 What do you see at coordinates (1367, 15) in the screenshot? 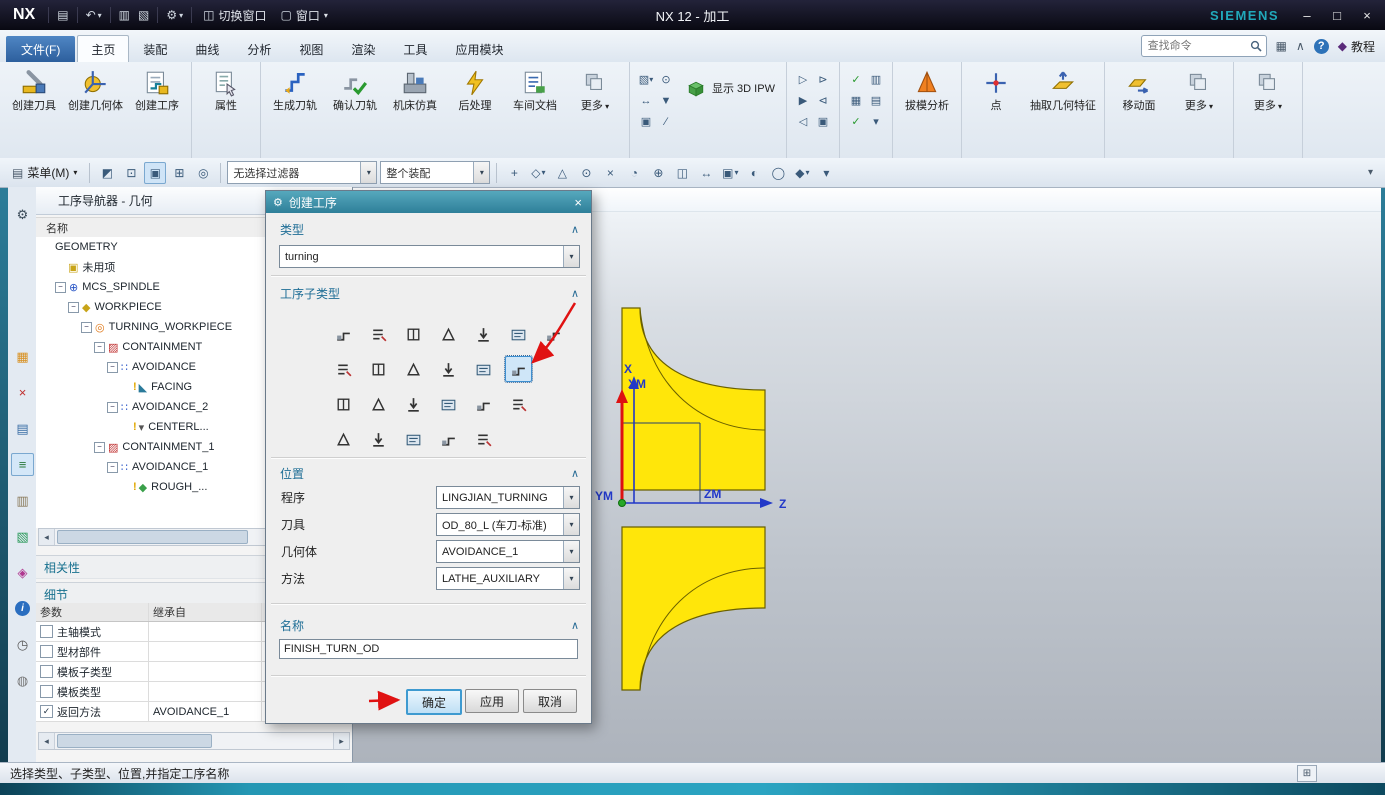
I see `close-button: ×` at bounding box center [1367, 15].